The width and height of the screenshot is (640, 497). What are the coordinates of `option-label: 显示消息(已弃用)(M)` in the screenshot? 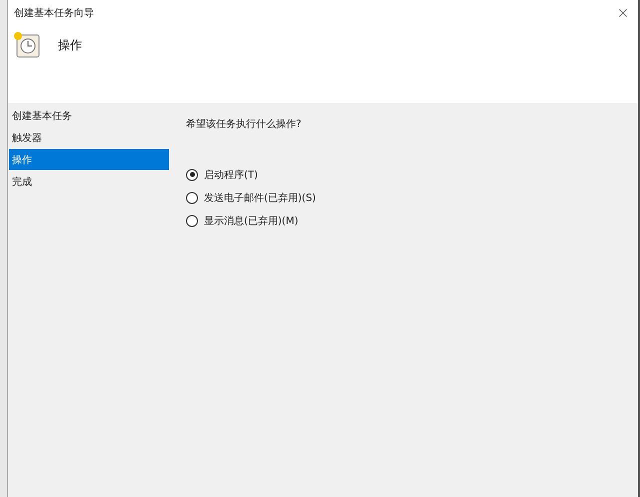 It's located at (251, 221).